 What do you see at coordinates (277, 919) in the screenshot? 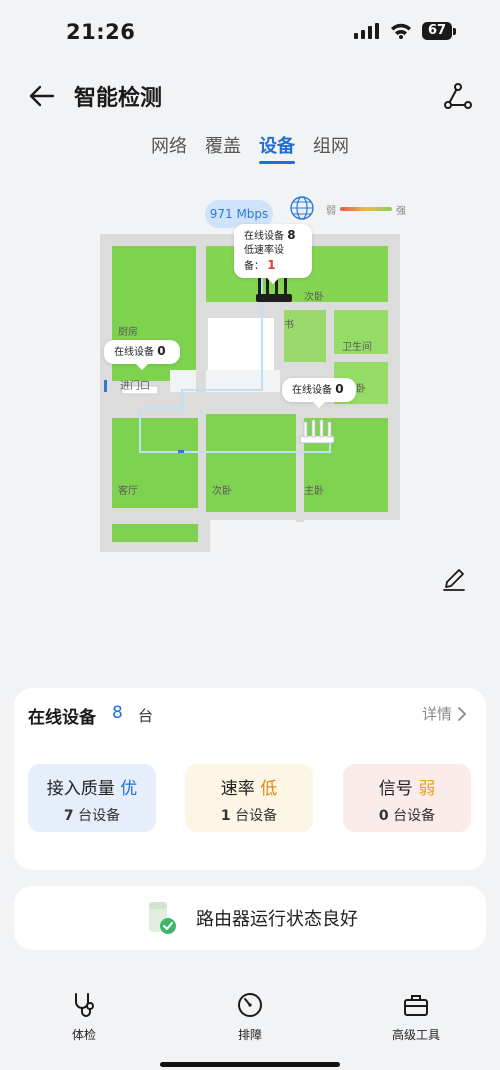
I see `router-status-text: 路由器运行状态良好` at bounding box center [277, 919].